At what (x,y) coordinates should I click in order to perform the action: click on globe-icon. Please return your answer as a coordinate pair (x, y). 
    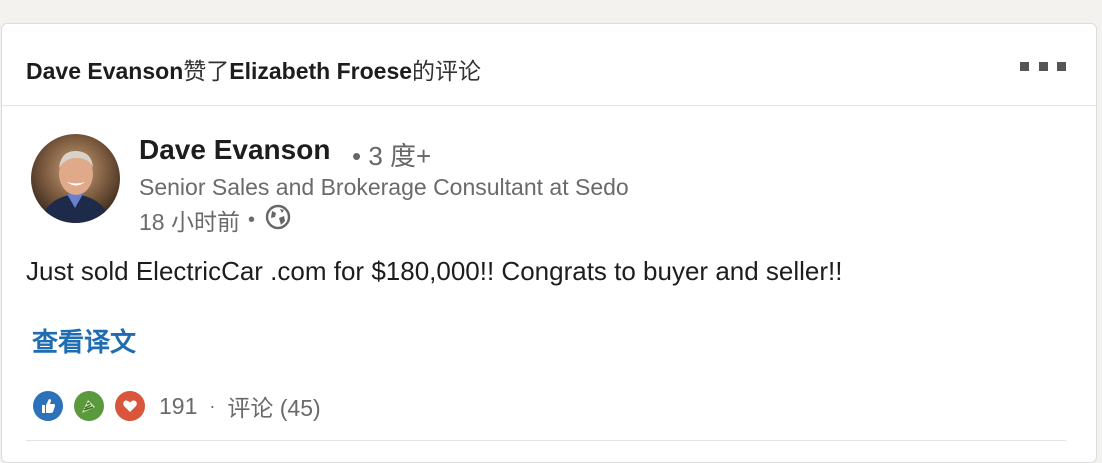
    Looking at the image, I should click on (278, 220).